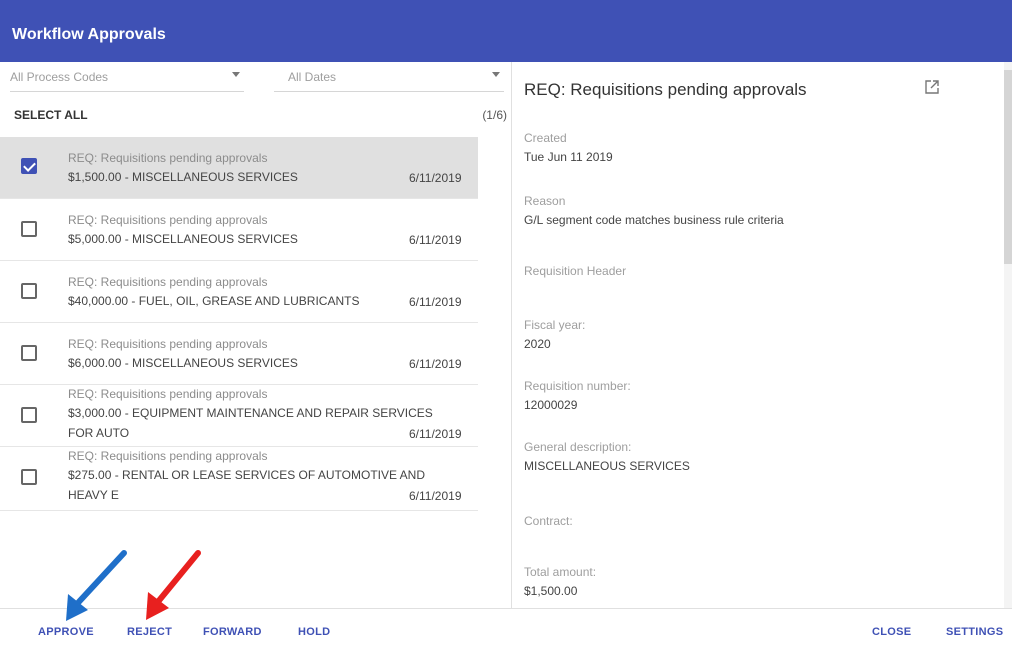 The image size is (1012, 652). Describe the element at coordinates (577, 386) in the screenshot. I see `field-label-requisition-number: Requisition number:` at that location.